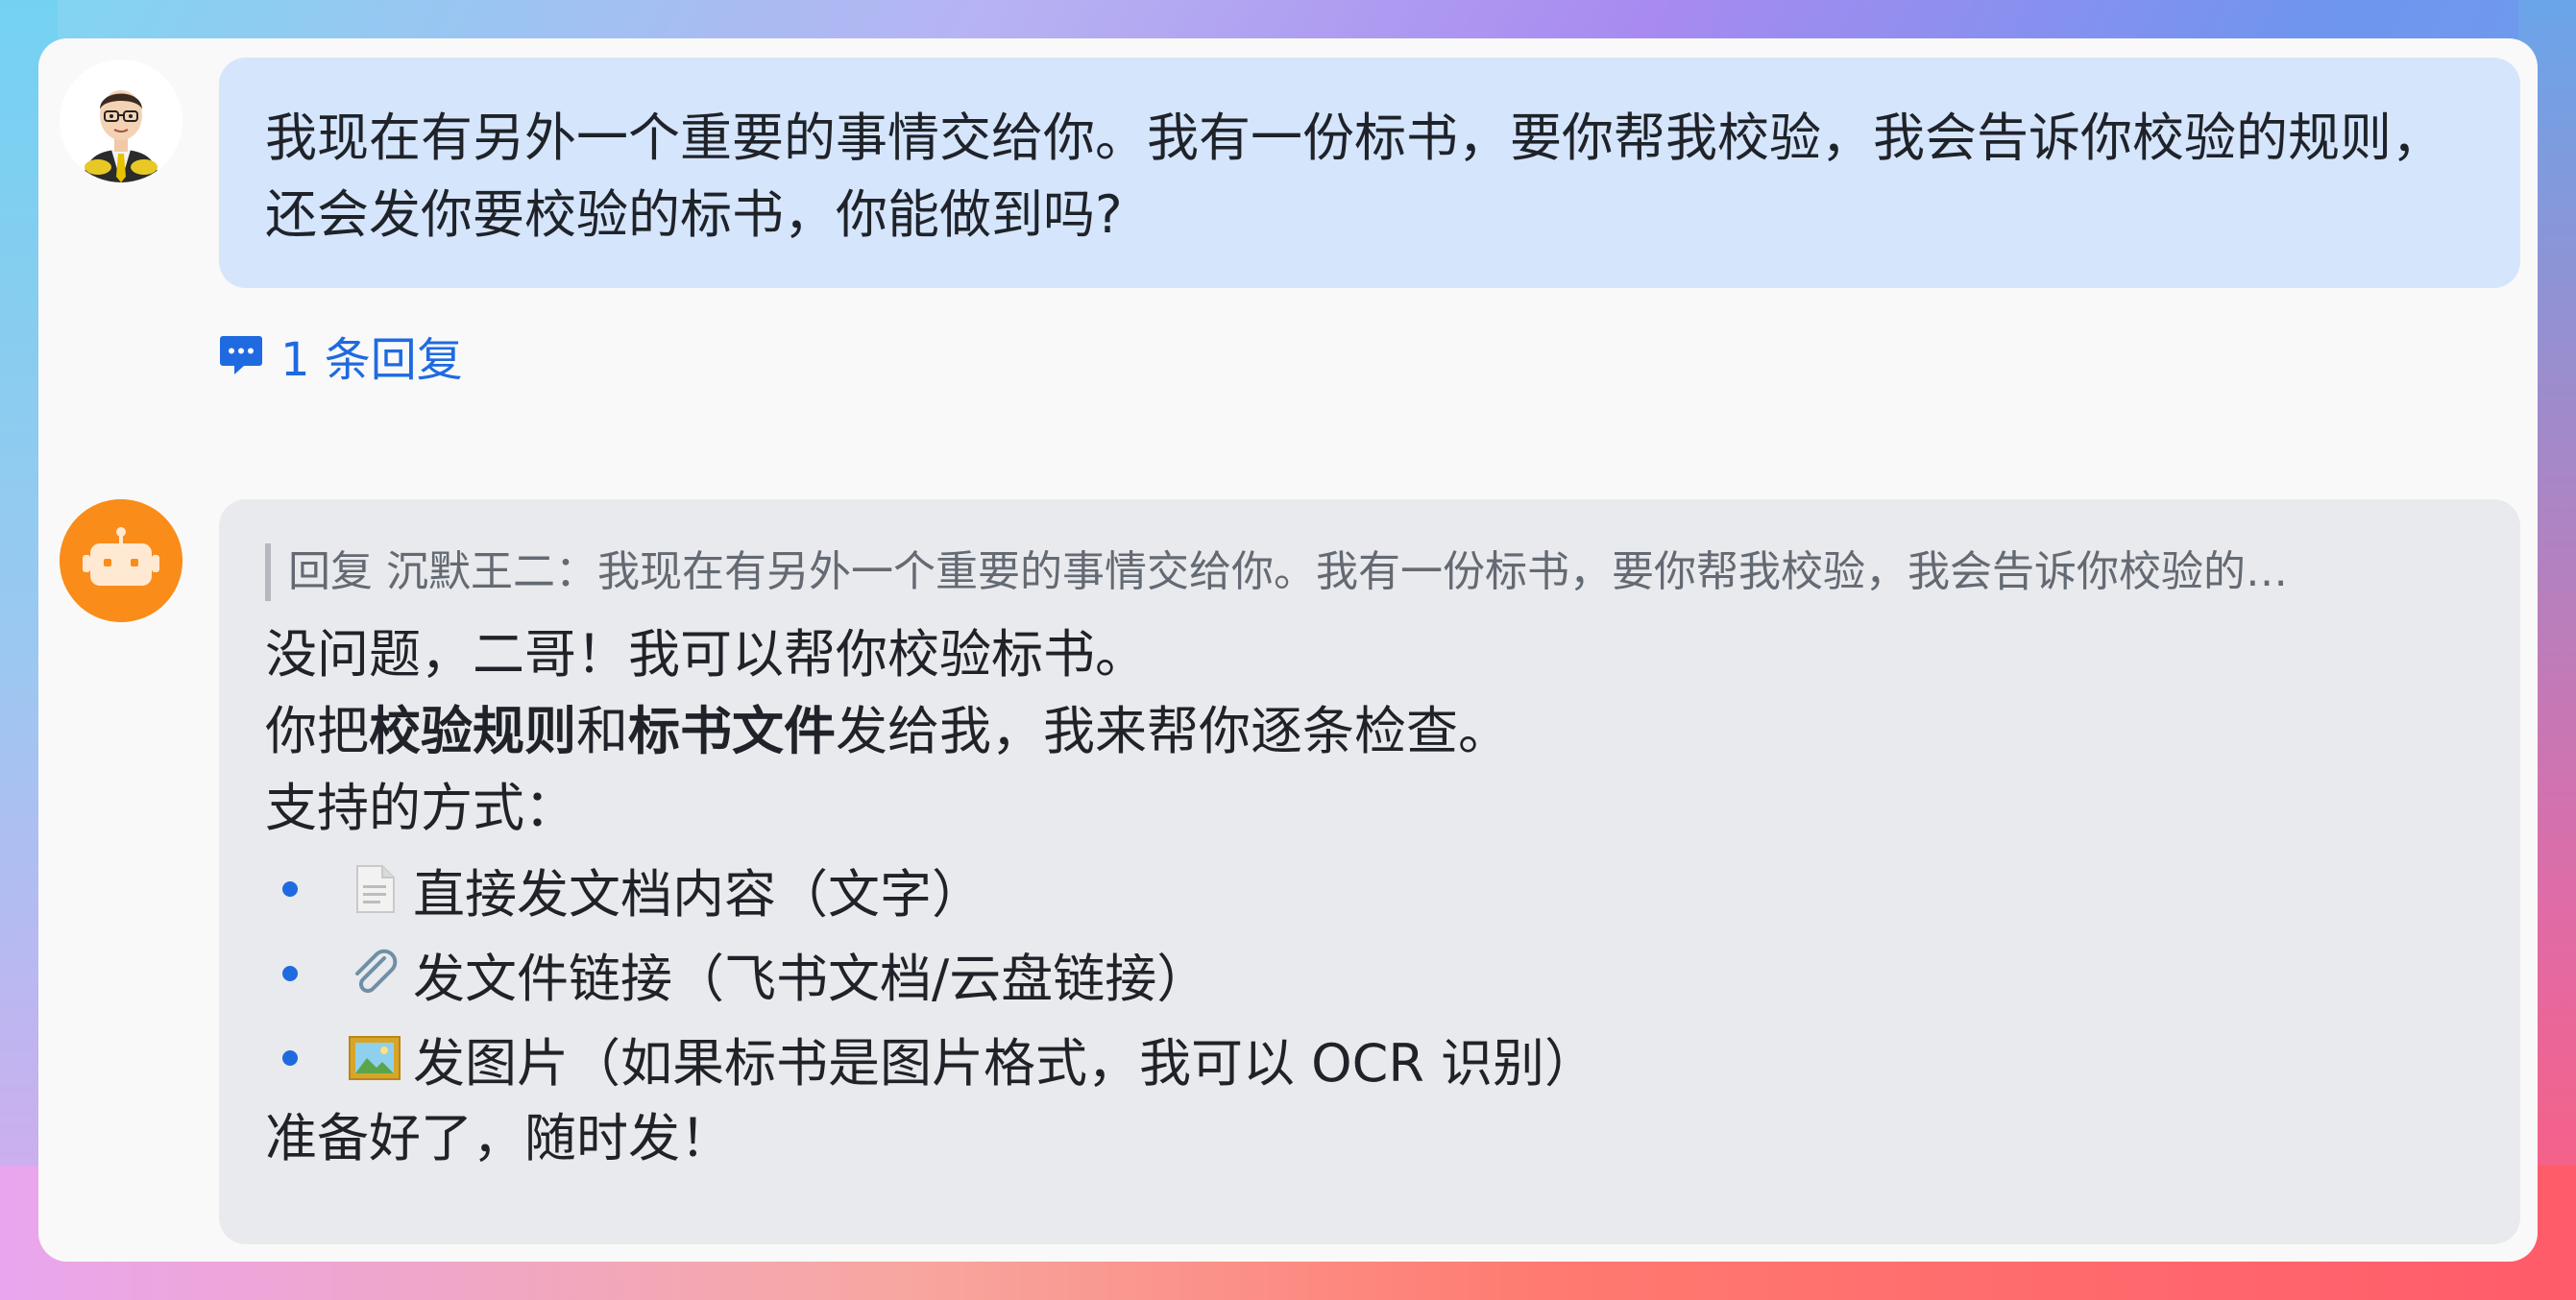  What do you see at coordinates (1369, 973) in the screenshot?
I see `option-list-item: 发文件链接（飞书文档/云盘链接）` at bounding box center [1369, 973].